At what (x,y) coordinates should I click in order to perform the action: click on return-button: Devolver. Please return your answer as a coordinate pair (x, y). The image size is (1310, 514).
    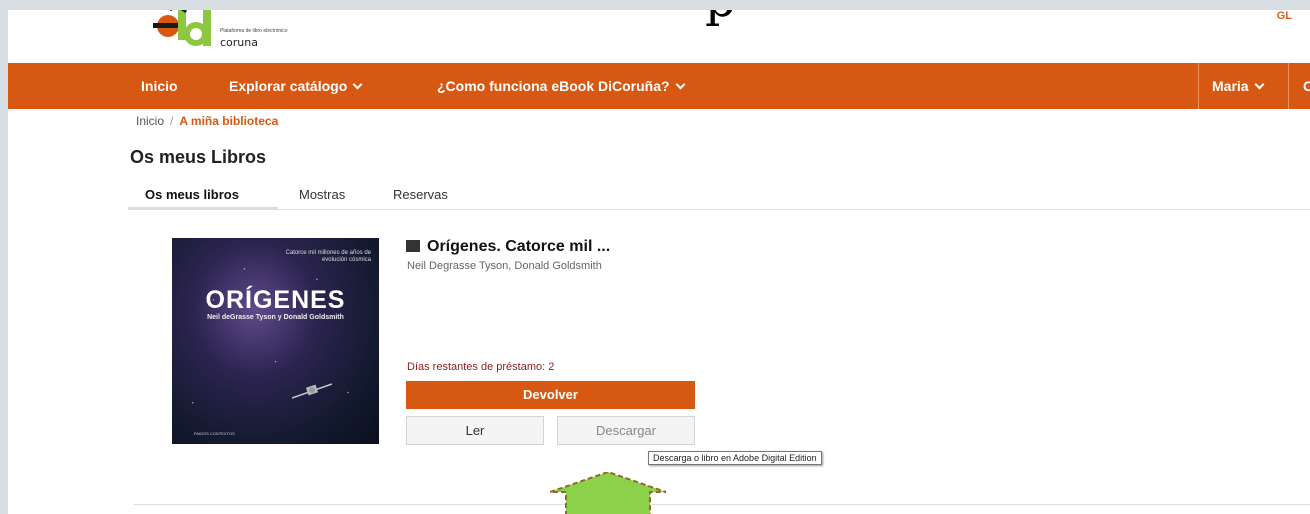
    Looking at the image, I should click on (550, 395).